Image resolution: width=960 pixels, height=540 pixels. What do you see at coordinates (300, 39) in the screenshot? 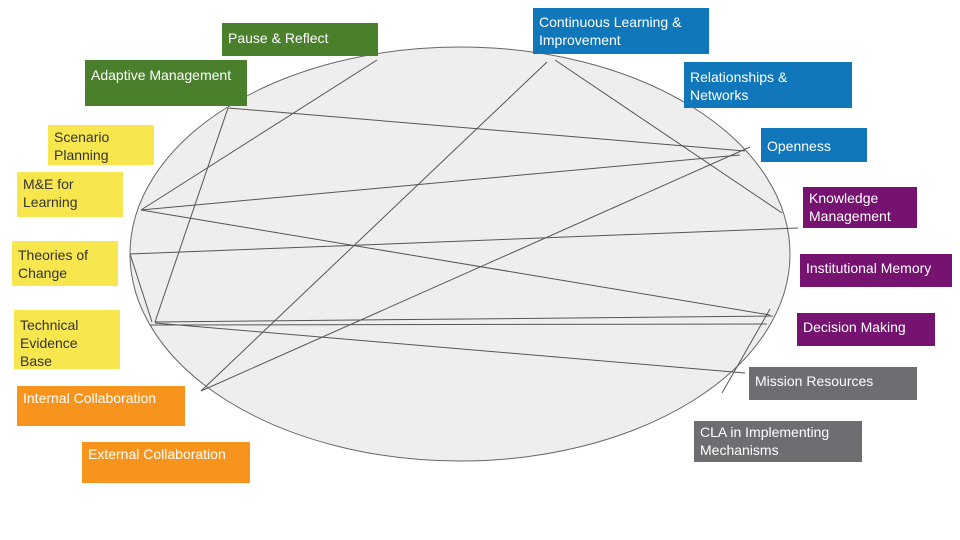
I see `label-pause-reflect: Pause & Reflect` at bounding box center [300, 39].